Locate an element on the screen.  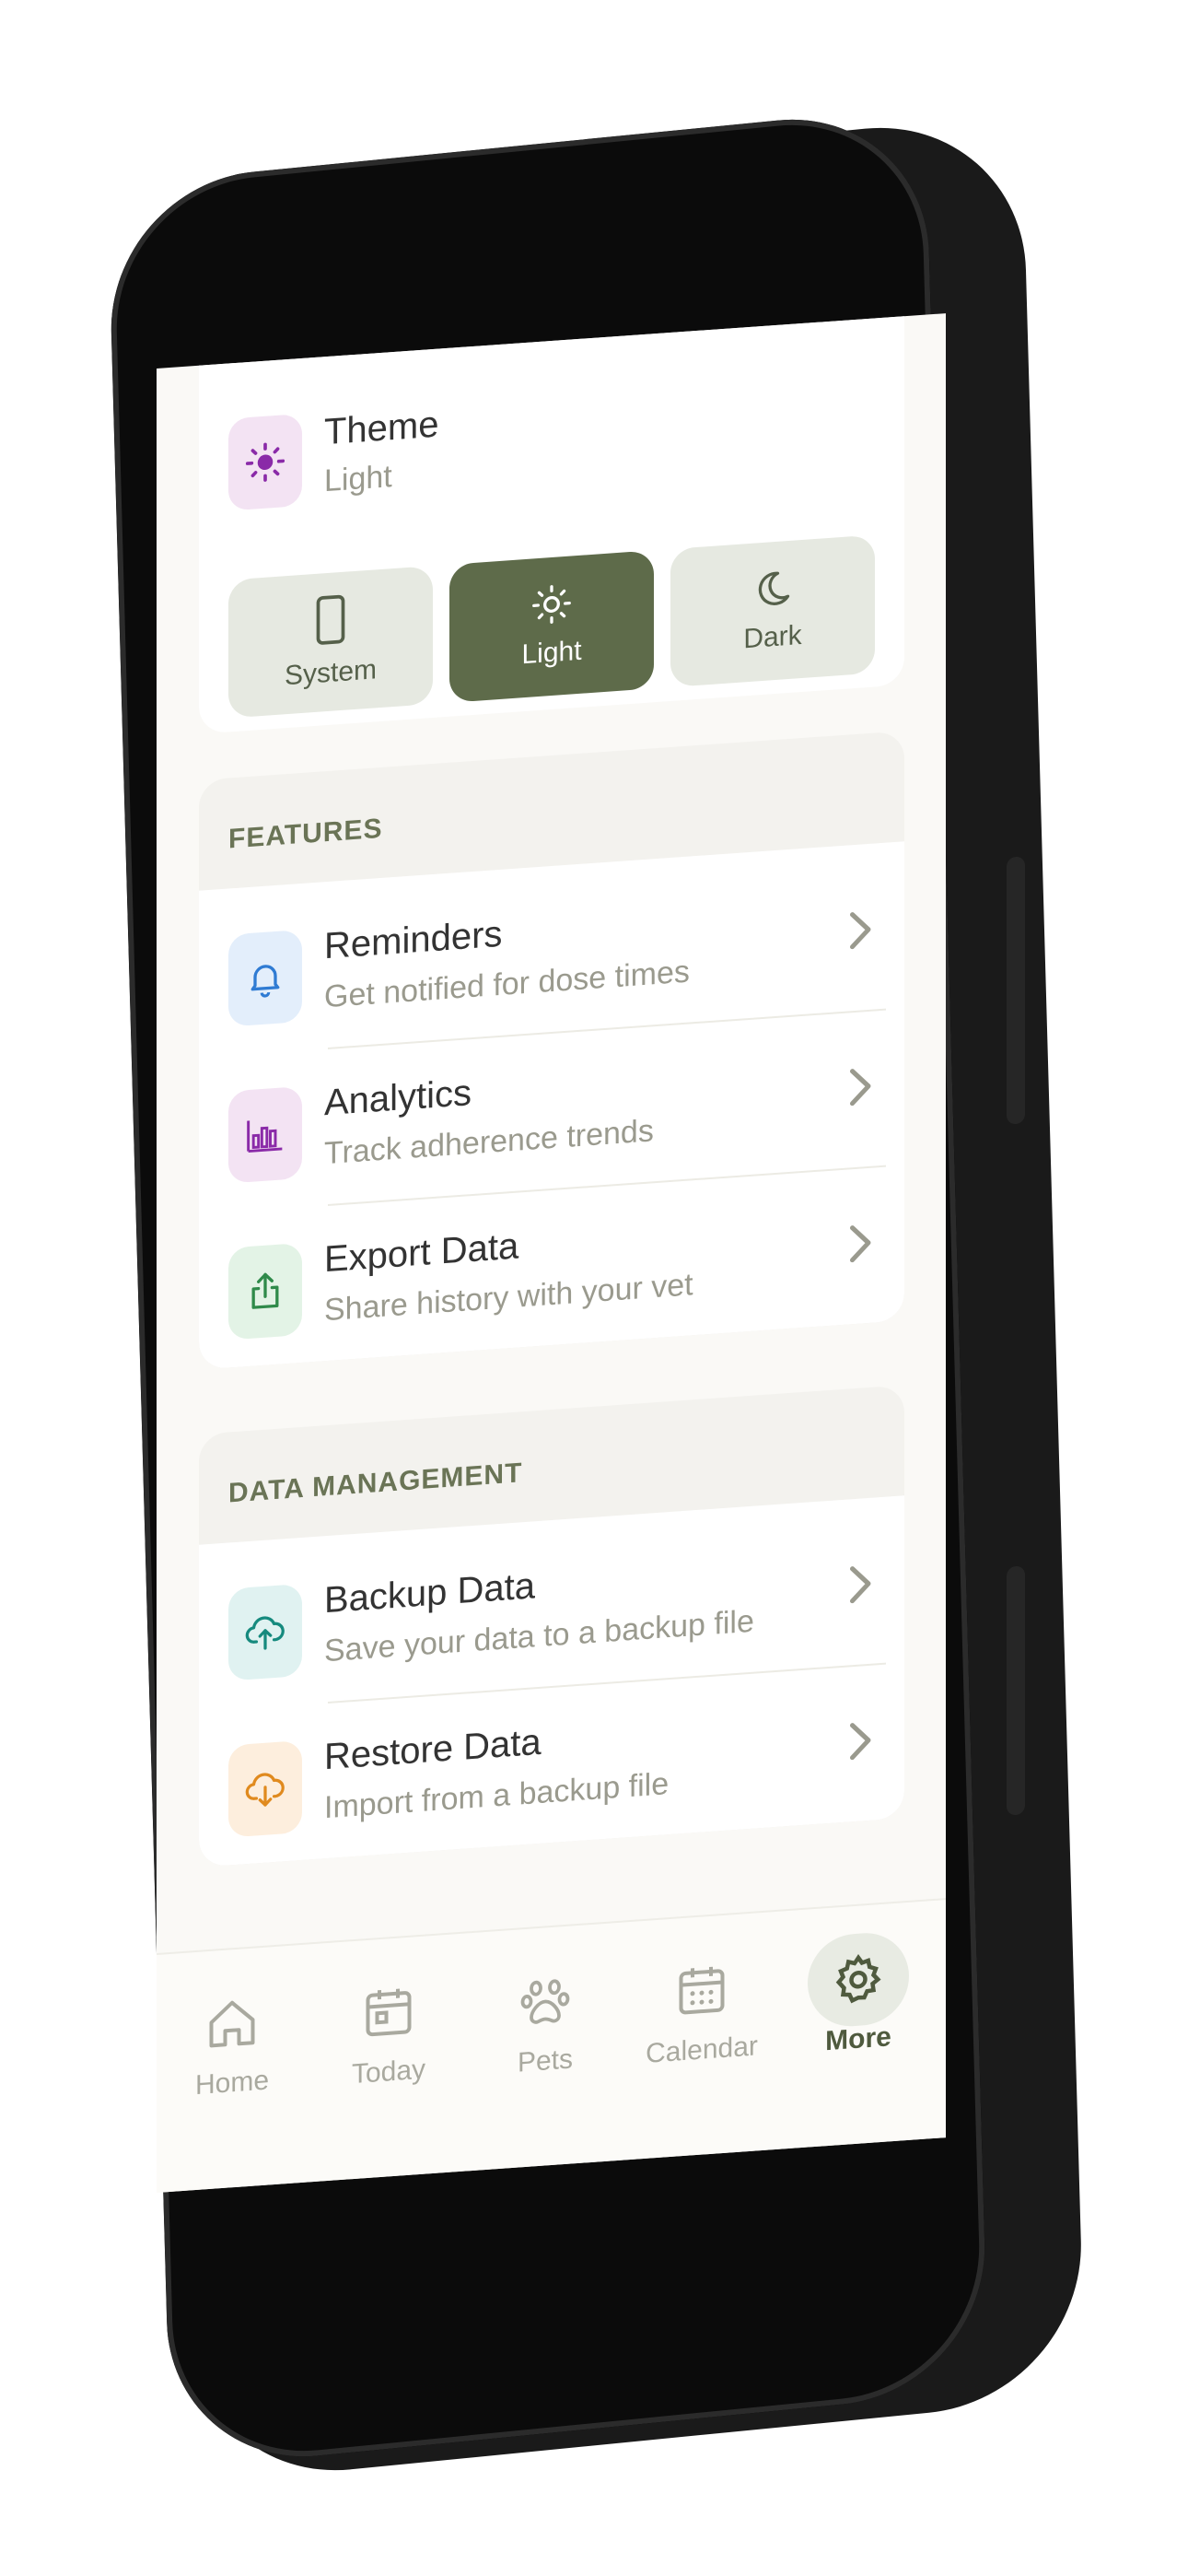
list-item-title: Export Data is located at coordinates (421, 1253).